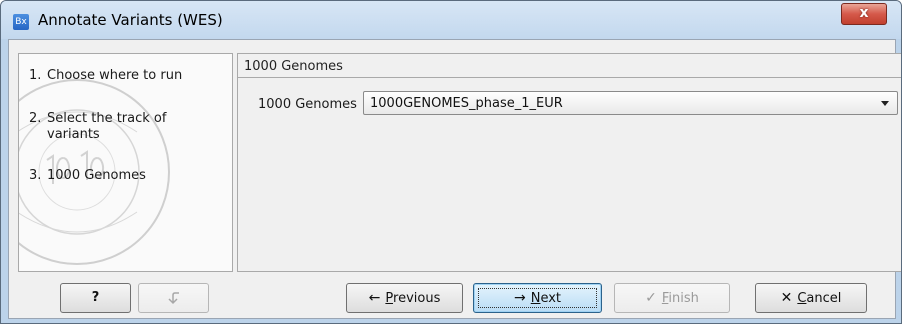 Image resolution: width=902 pixels, height=324 pixels. What do you see at coordinates (115, 75) in the screenshot?
I see `step-label: Choose where to run` at bounding box center [115, 75].